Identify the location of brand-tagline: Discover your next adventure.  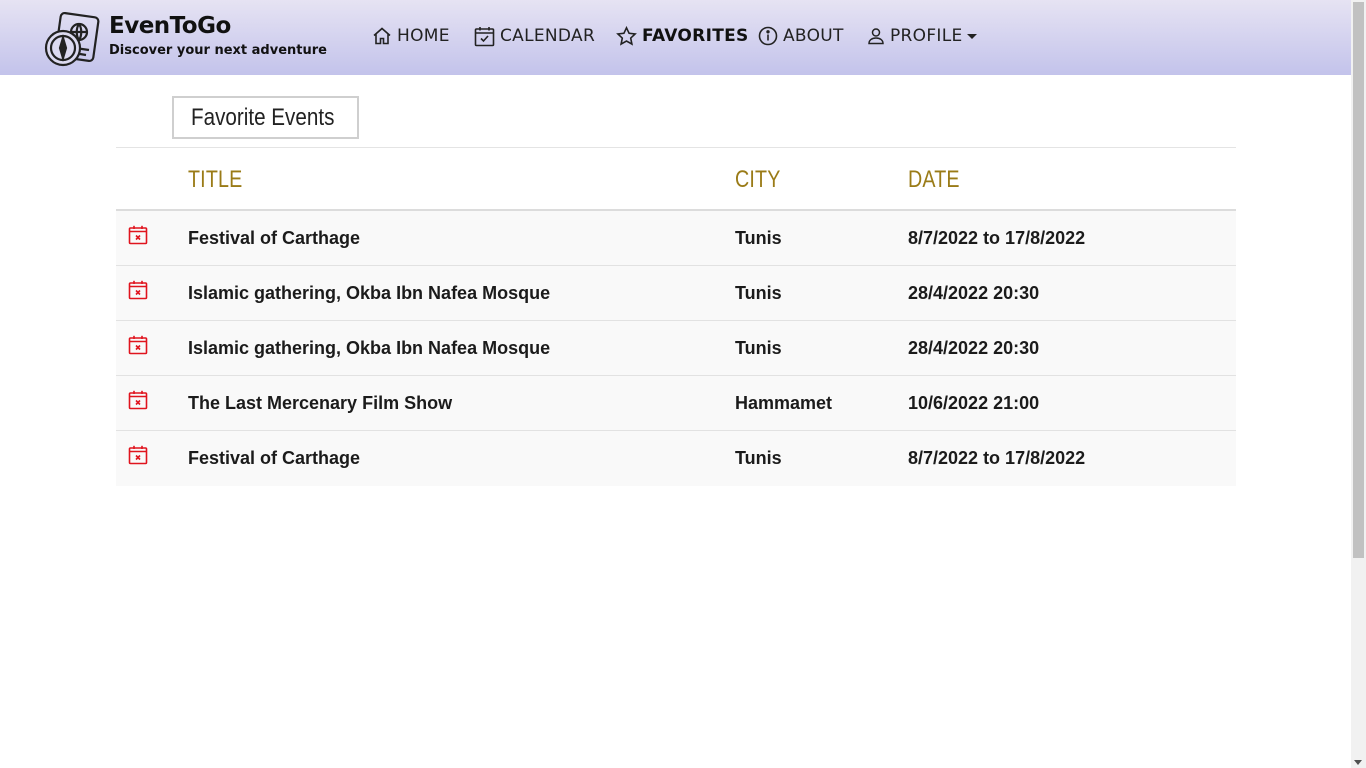
(218, 50).